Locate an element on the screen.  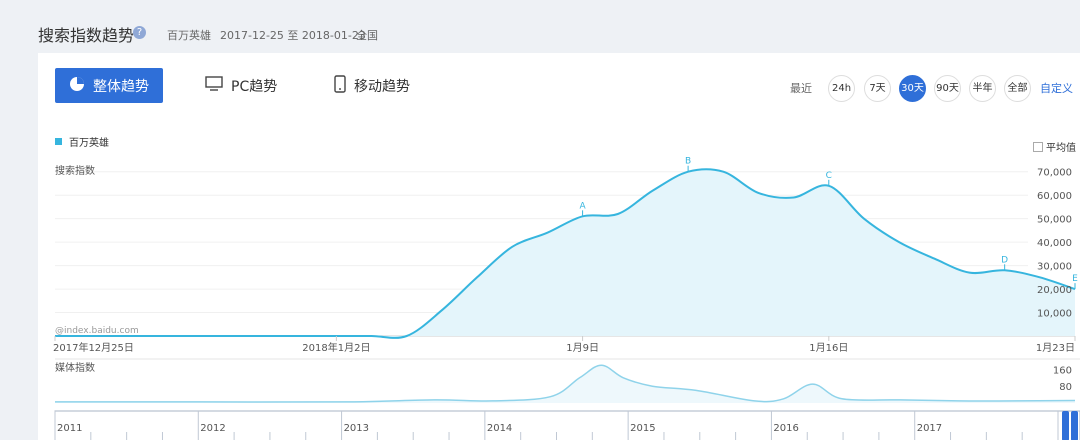
y-tick-label: 50,000 is located at coordinates (1054, 220).